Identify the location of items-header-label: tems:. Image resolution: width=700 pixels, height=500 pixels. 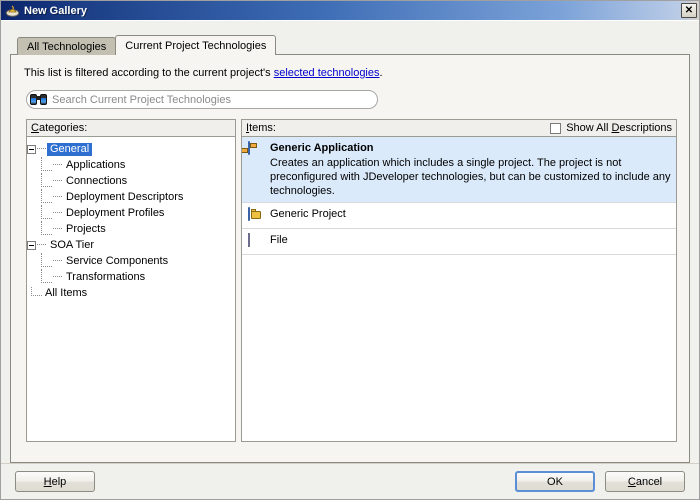
(262, 128).